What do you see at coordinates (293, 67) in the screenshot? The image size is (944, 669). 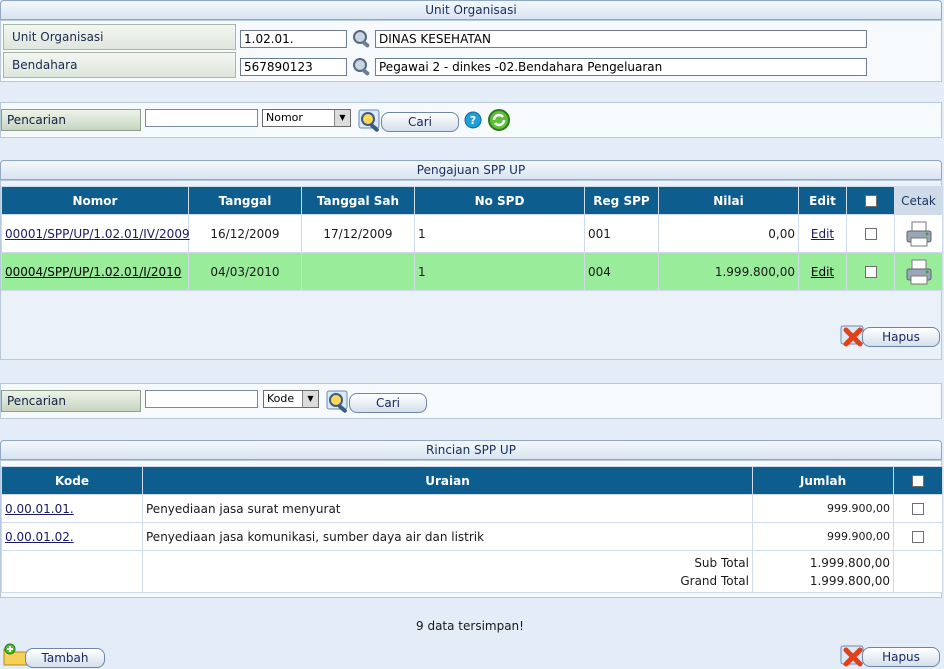 I see `bendahara-code-field: 567890123` at bounding box center [293, 67].